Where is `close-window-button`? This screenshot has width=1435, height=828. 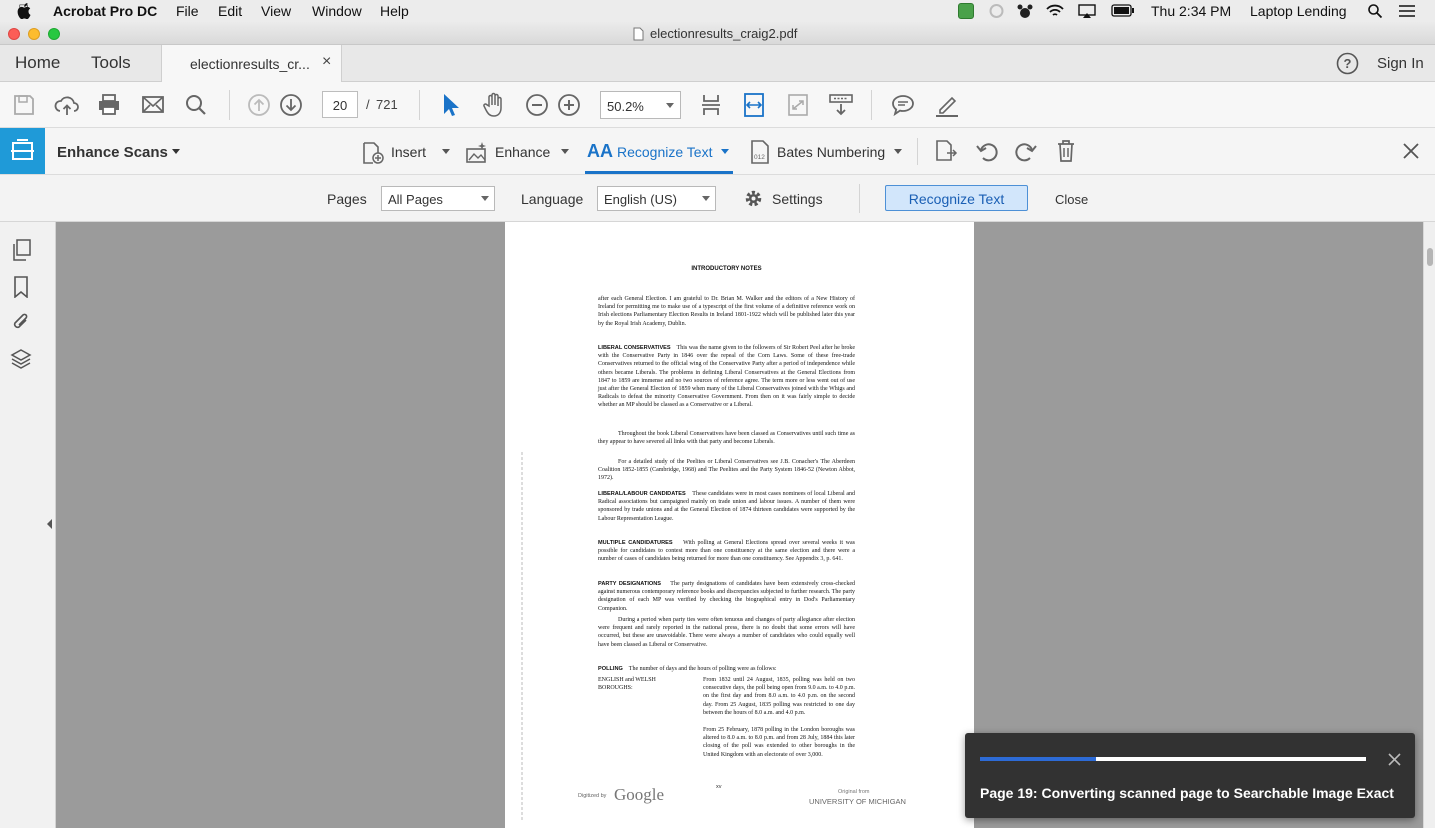
close-window-button is located at coordinates (14, 34).